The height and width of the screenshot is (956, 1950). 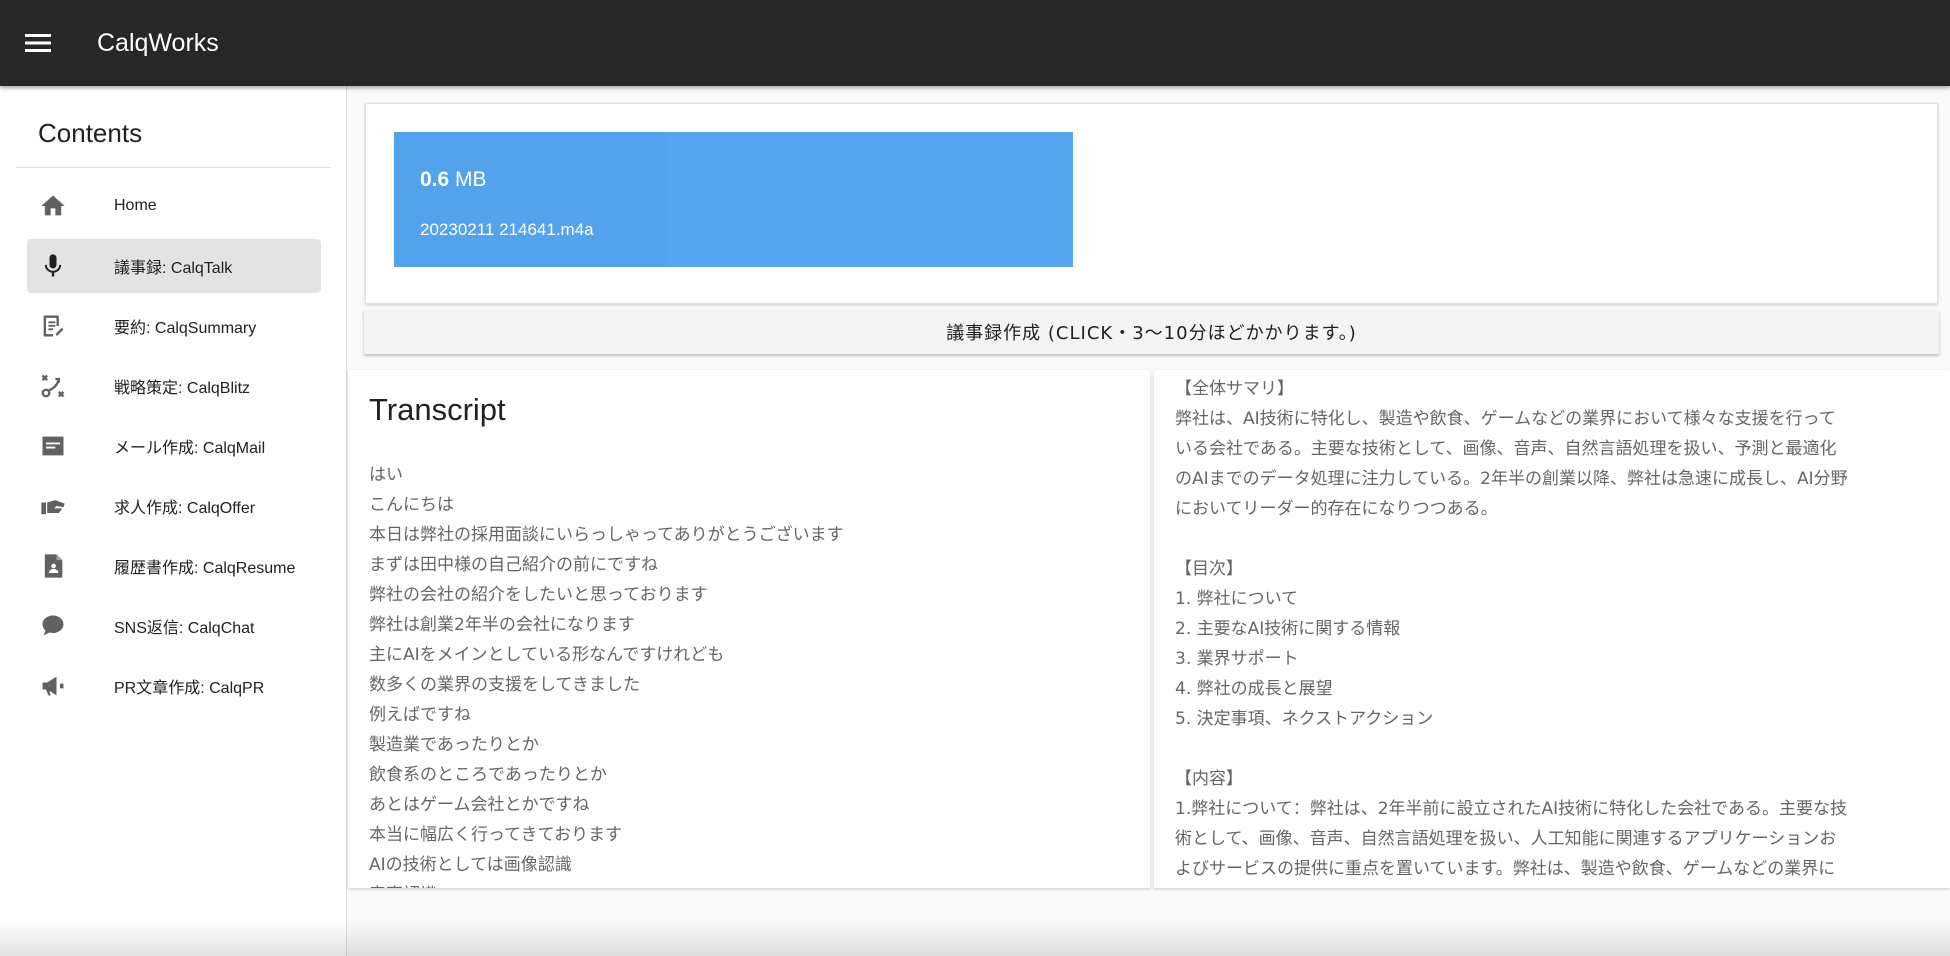 I want to click on sidebar-item-calqchat: SNS返信: CalqChat, so click(x=174, y=626).